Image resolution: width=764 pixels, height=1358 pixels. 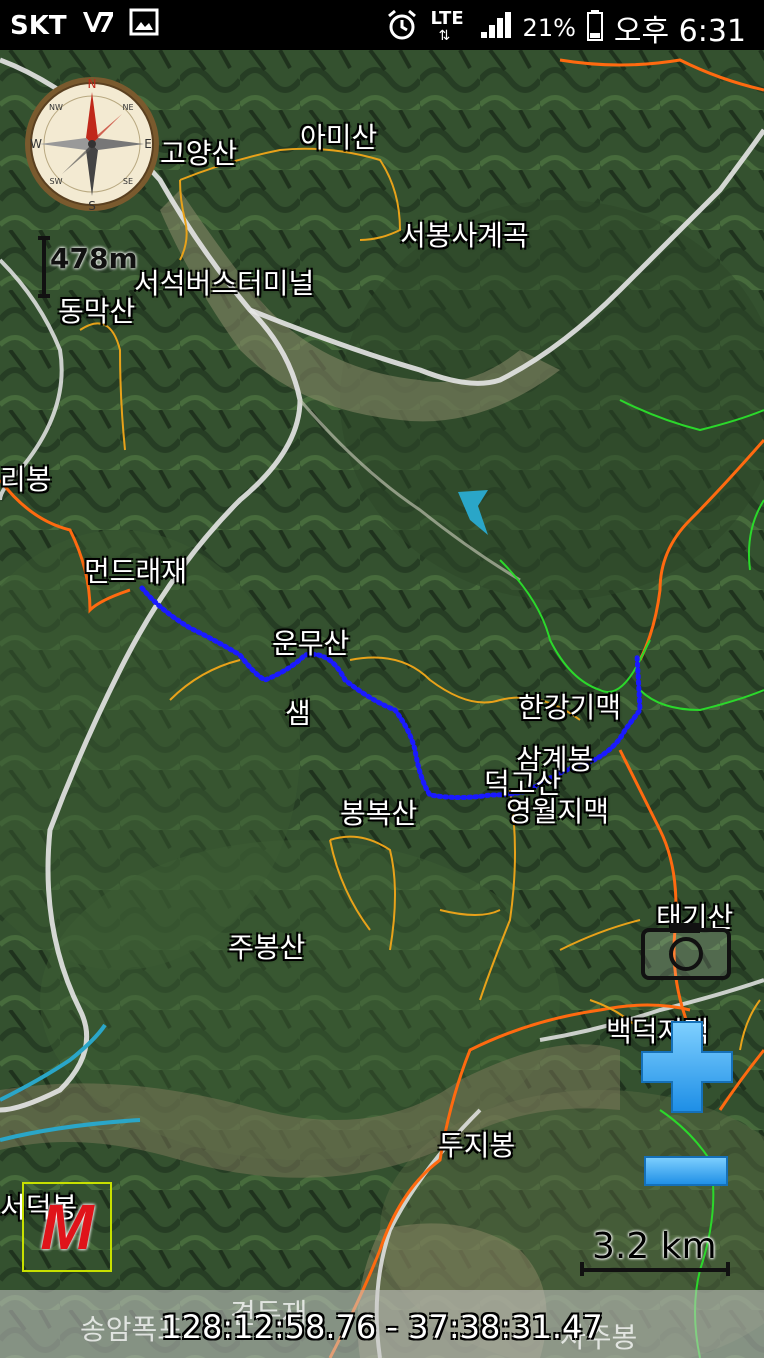 I want to click on place-label: 주봉산, so click(x=267, y=947).